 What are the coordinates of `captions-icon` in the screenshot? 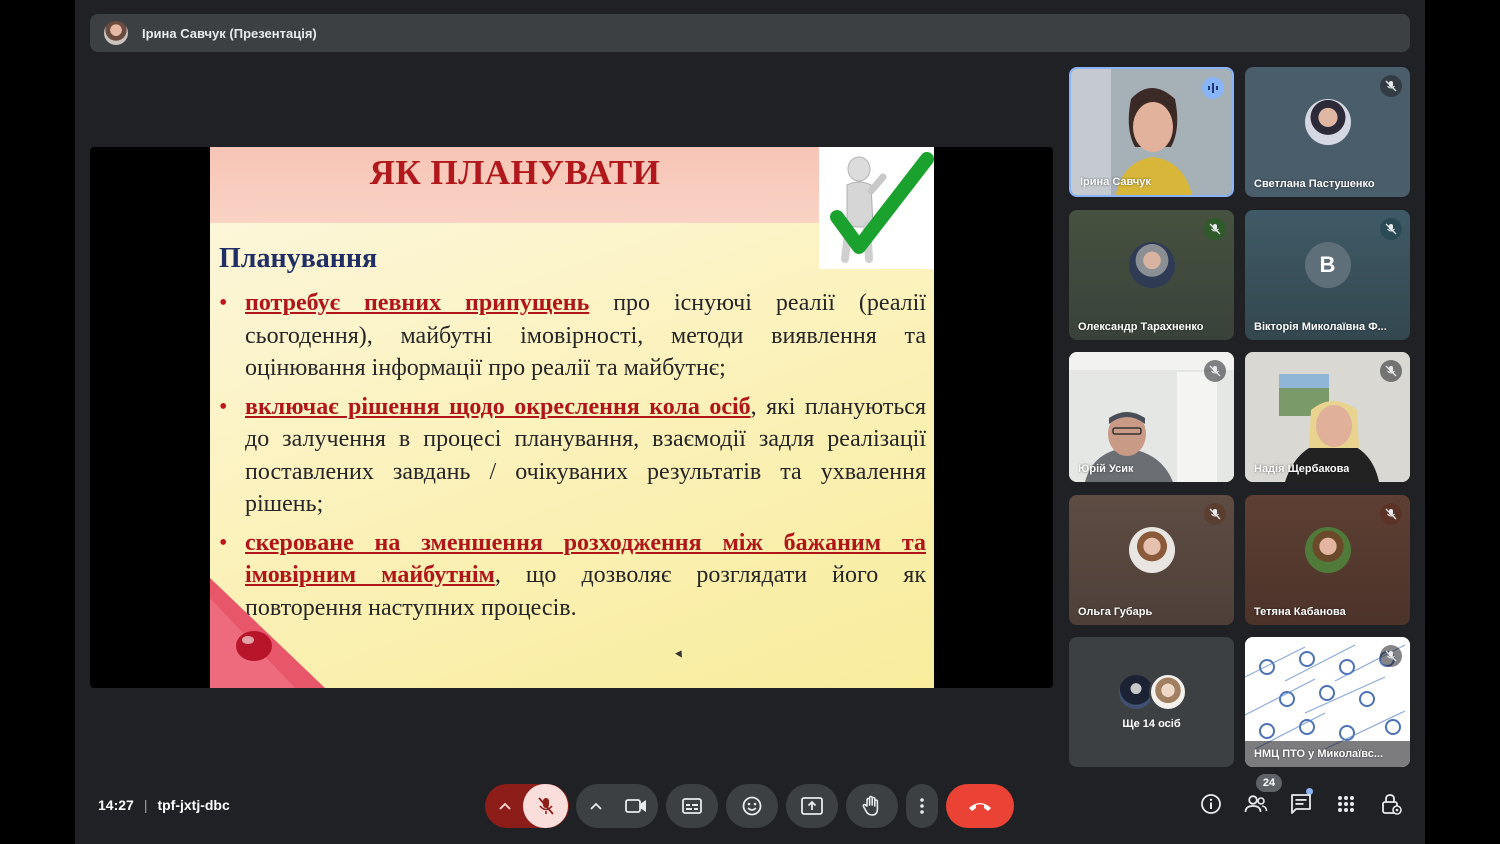 It's located at (692, 806).